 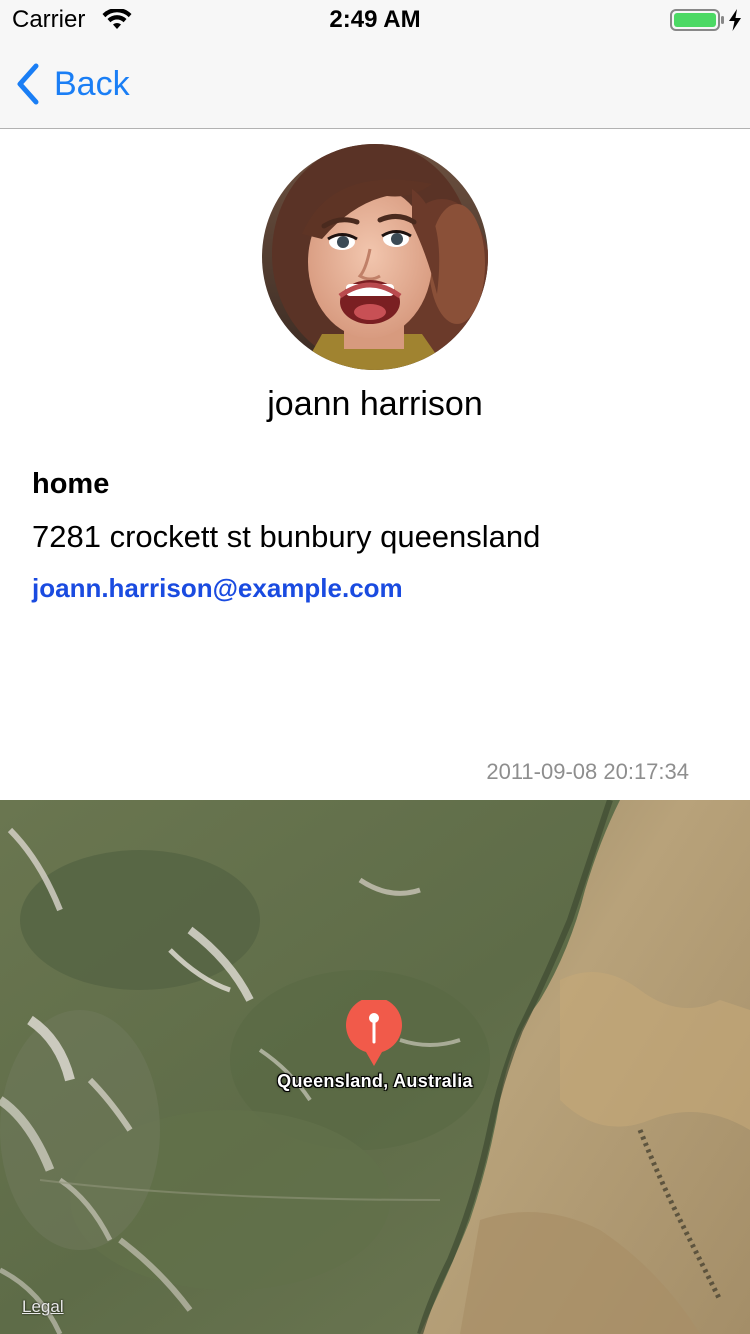 What do you see at coordinates (374, 1035) in the screenshot?
I see `map-pin-icon` at bounding box center [374, 1035].